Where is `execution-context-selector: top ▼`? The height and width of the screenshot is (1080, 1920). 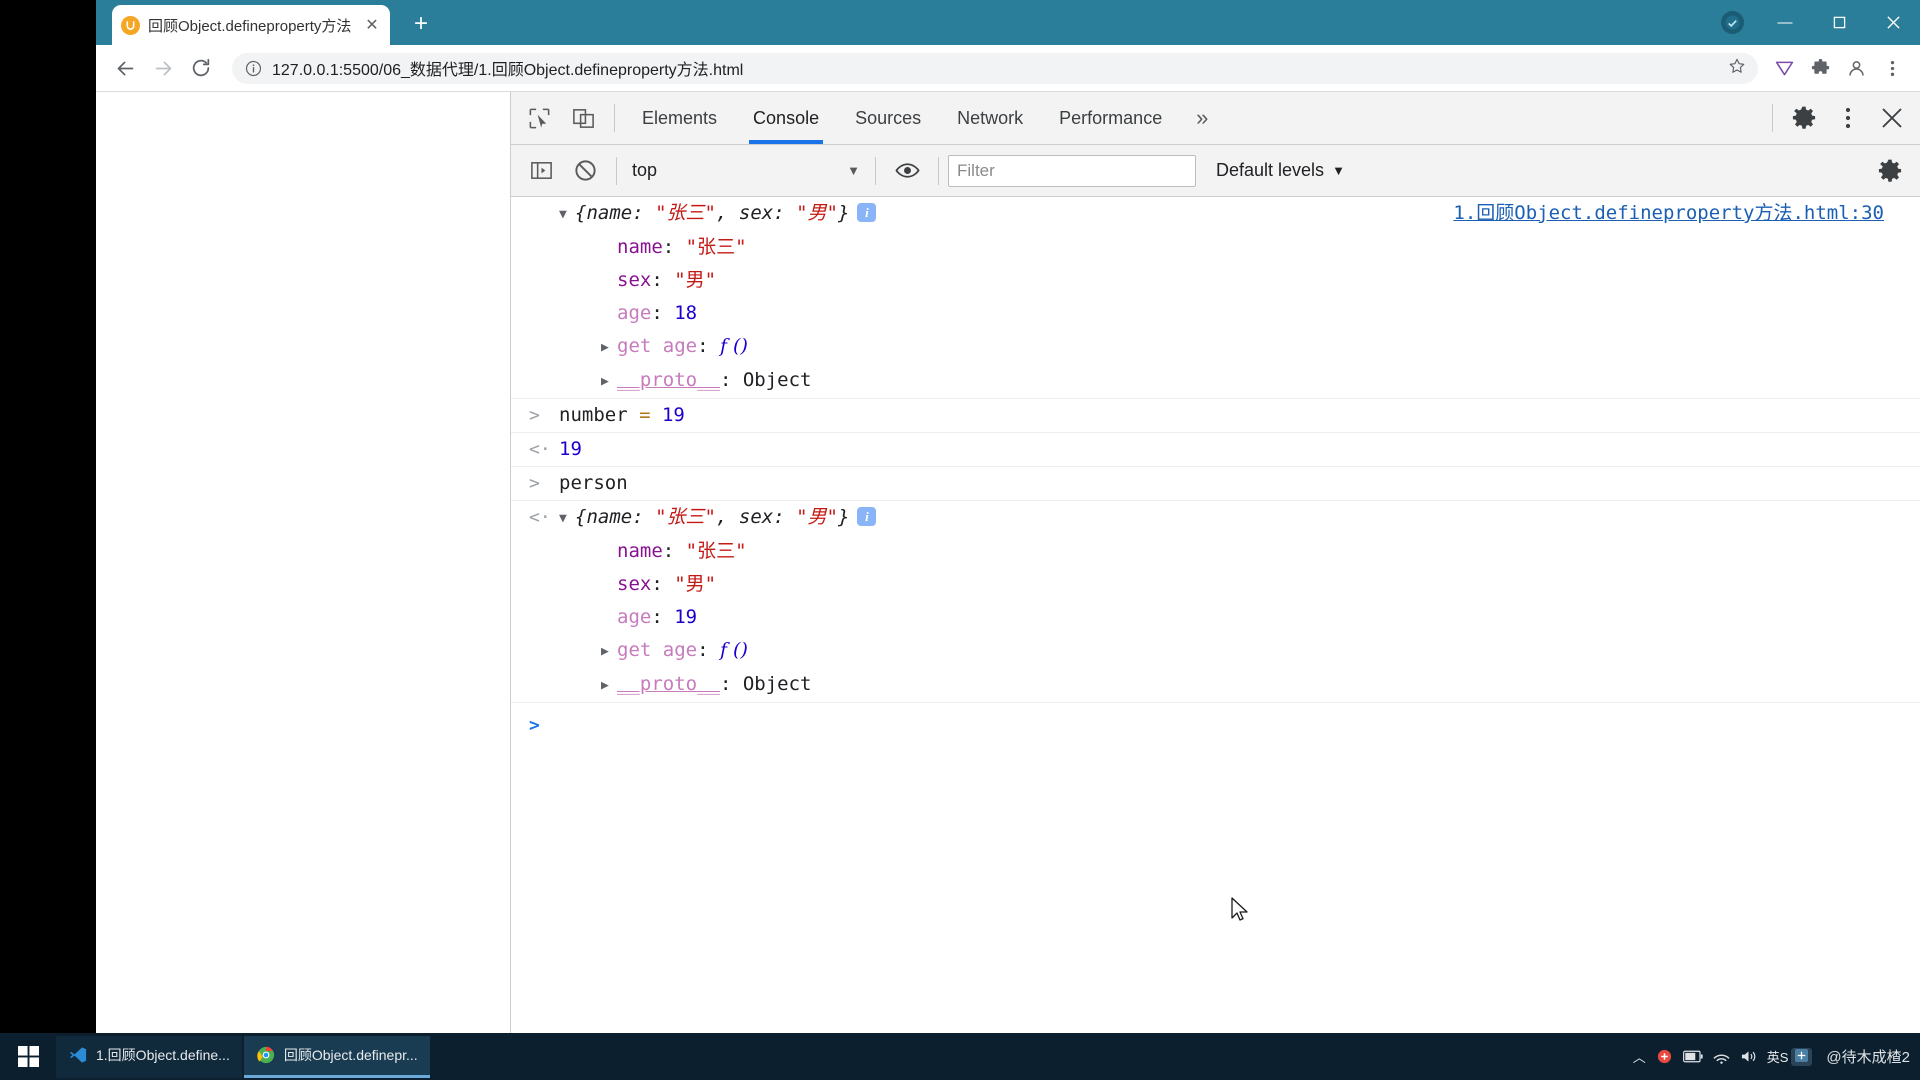
execution-context-selector: top ▼ is located at coordinates (746, 171).